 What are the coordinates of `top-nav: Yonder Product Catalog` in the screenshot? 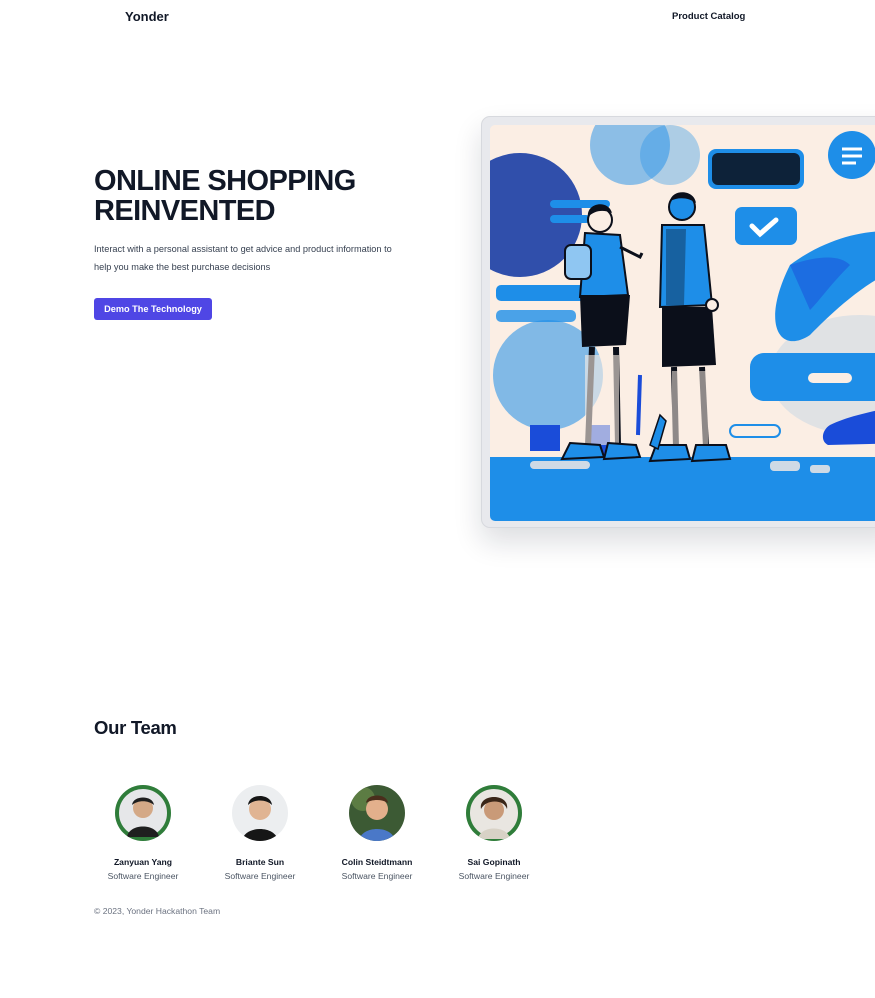 It's located at (437, 17).